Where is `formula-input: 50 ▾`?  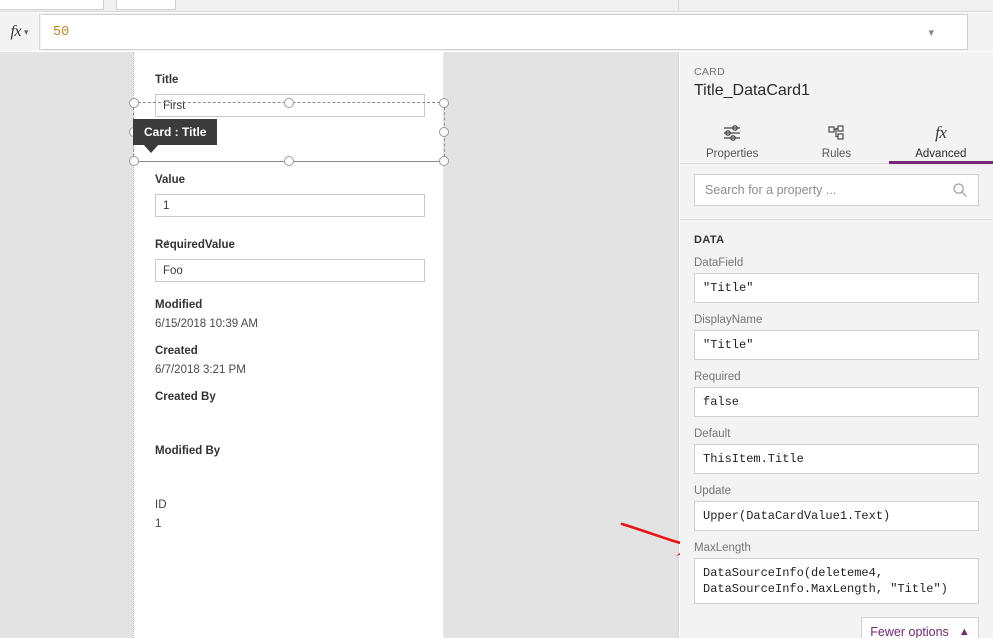
formula-input: 50 ▾ is located at coordinates (504, 32).